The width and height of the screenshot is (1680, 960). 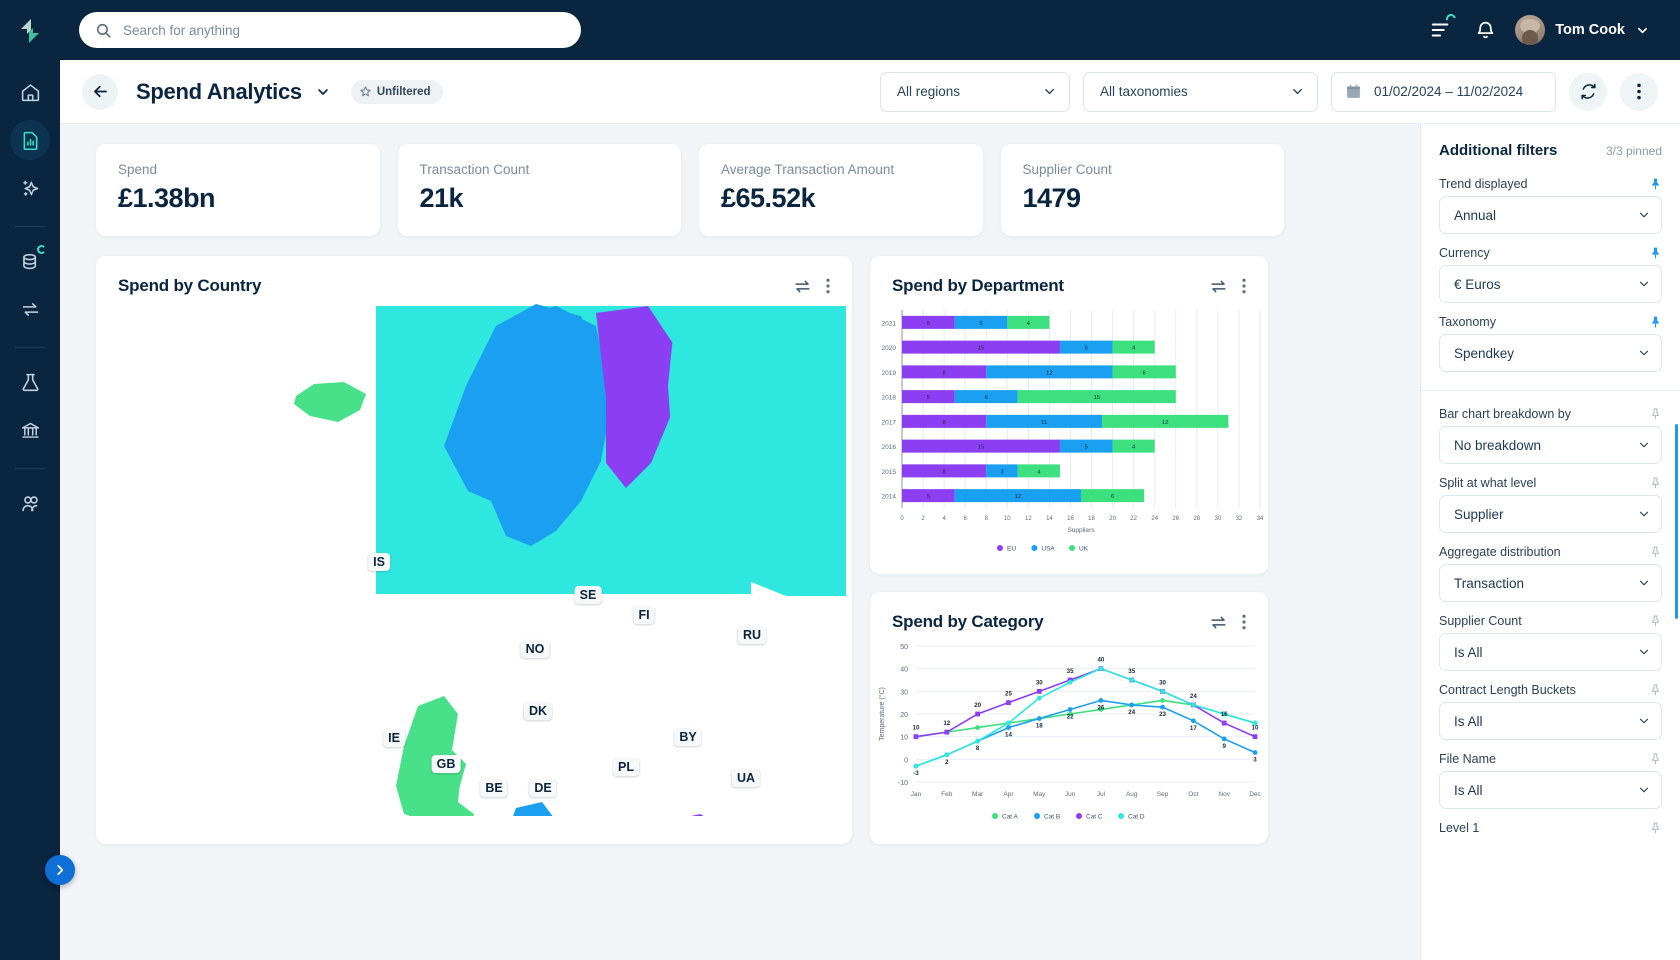 What do you see at coordinates (1255, 760) in the screenshot?
I see `svg-text: 3` at bounding box center [1255, 760].